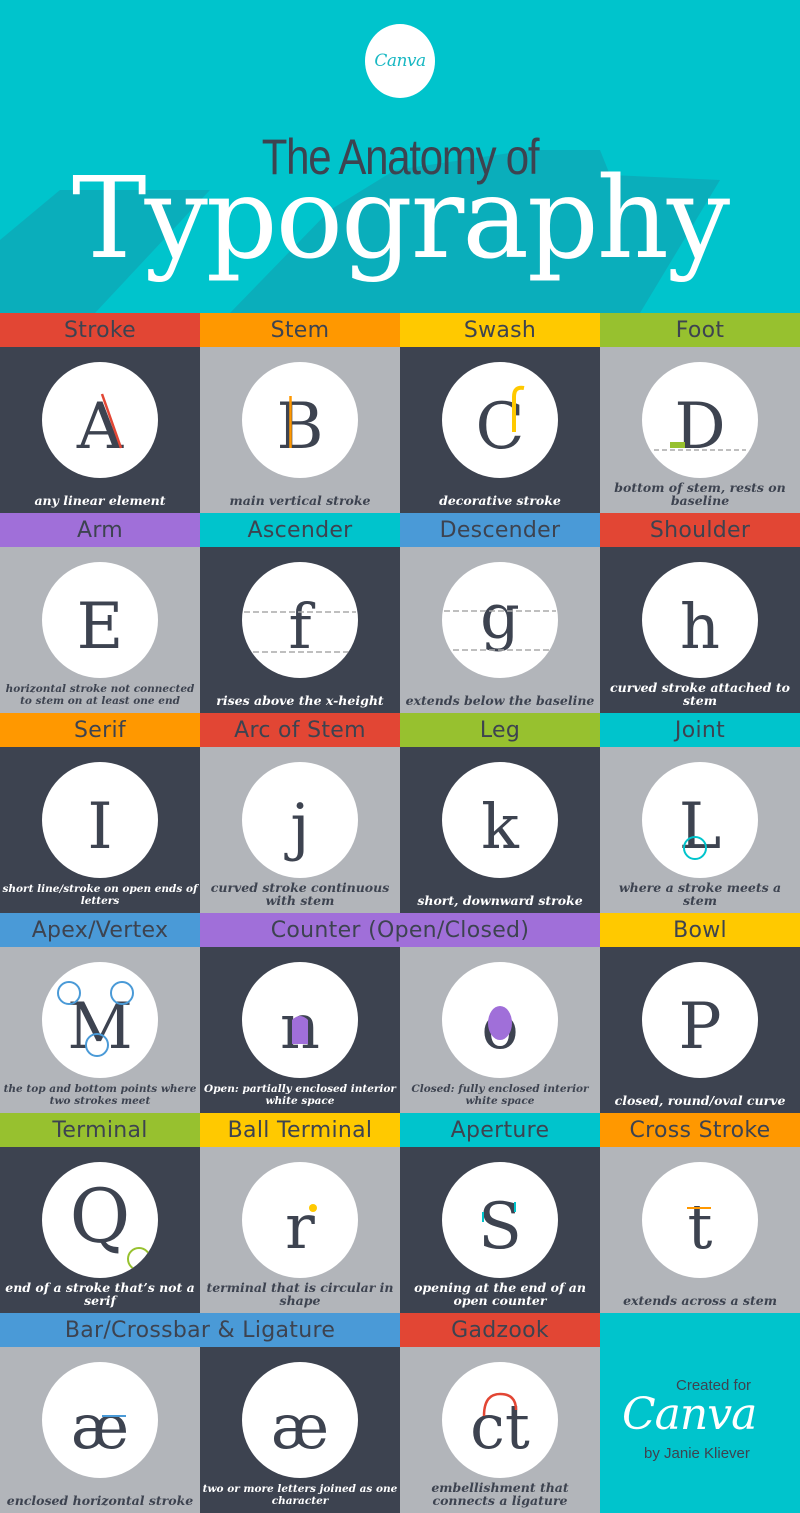 The height and width of the screenshot is (1513, 800). What do you see at coordinates (300, 620) in the screenshot?
I see `glyph-circle: f` at bounding box center [300, 620].